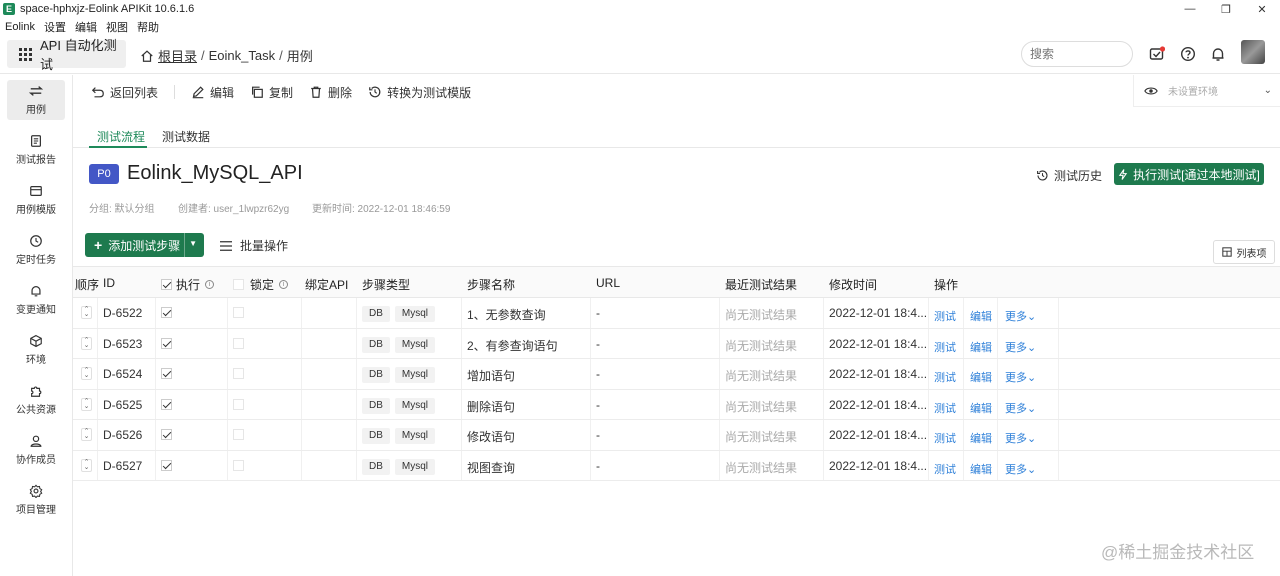  What do you see at coordinates (1253, 52) in the screenshot?
I see `avatar` at bounding box center [1253, 52].